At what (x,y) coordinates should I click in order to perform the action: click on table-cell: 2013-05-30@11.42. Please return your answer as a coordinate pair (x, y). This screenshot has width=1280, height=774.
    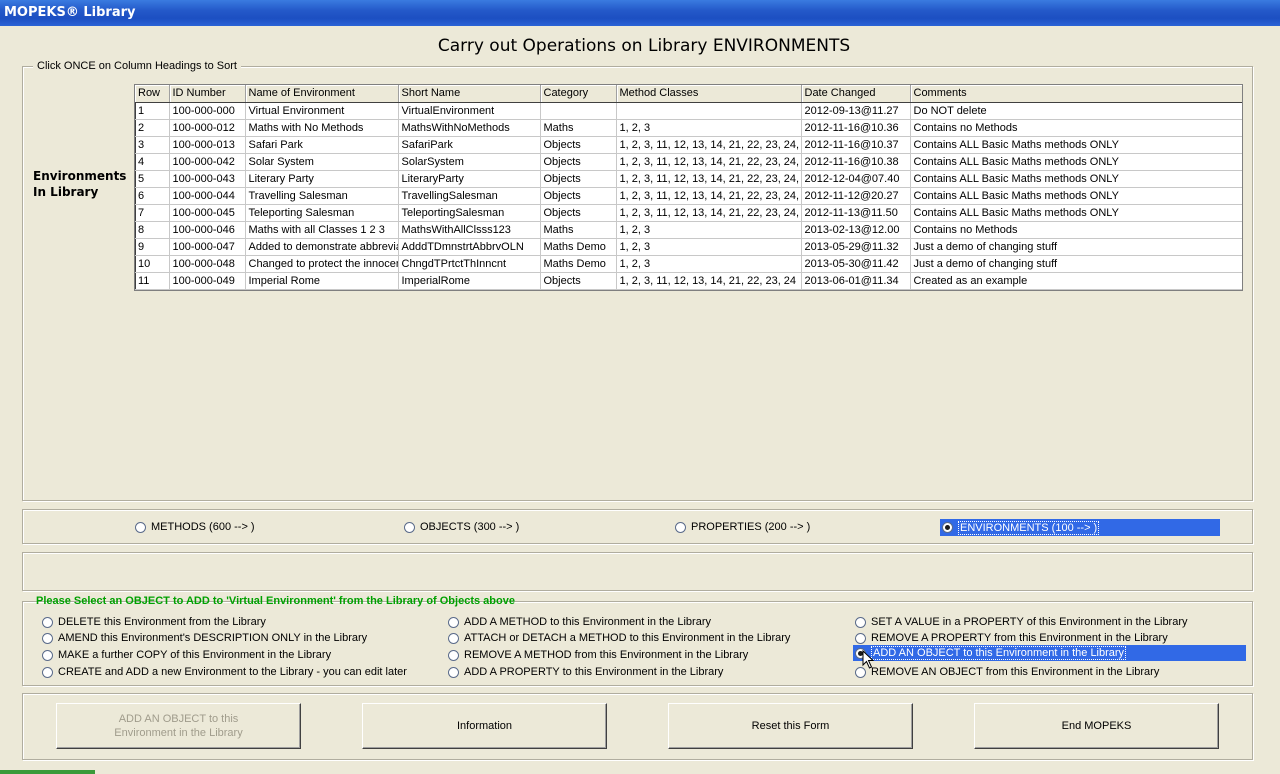
    Looking at the image, I should click on (856, 264).